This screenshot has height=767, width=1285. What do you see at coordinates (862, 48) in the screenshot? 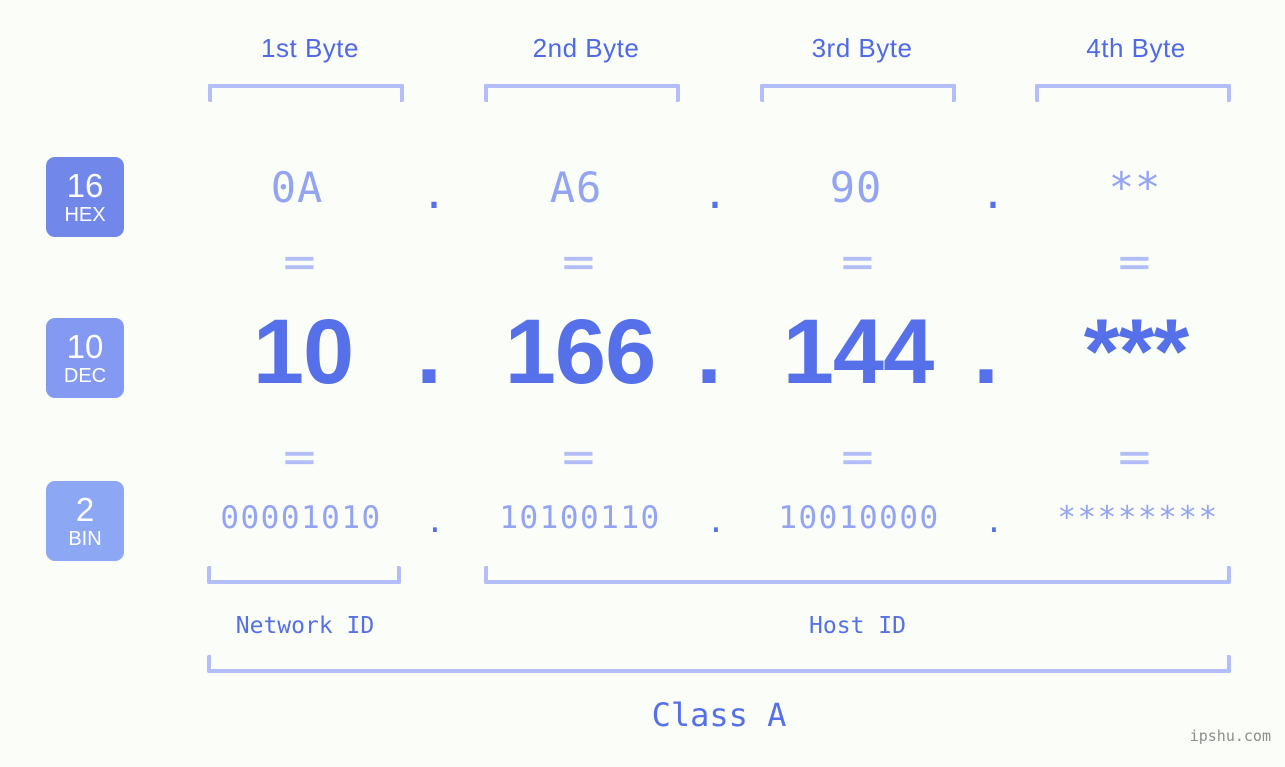
I see `byte-header-3: 3rd Byte` at bounding box center [862, 48].